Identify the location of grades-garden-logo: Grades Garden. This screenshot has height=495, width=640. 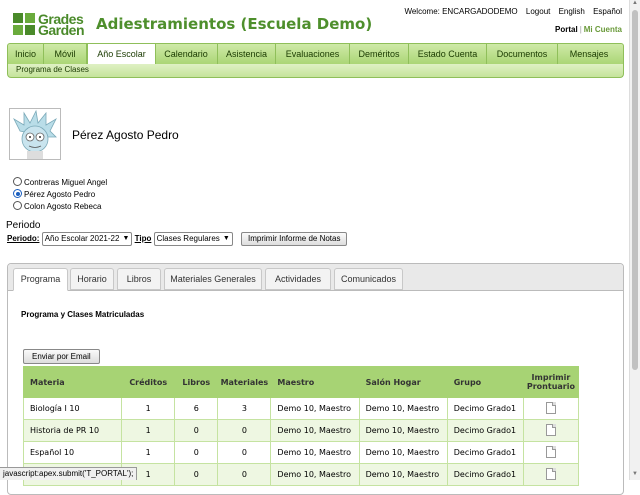
(49, 24).